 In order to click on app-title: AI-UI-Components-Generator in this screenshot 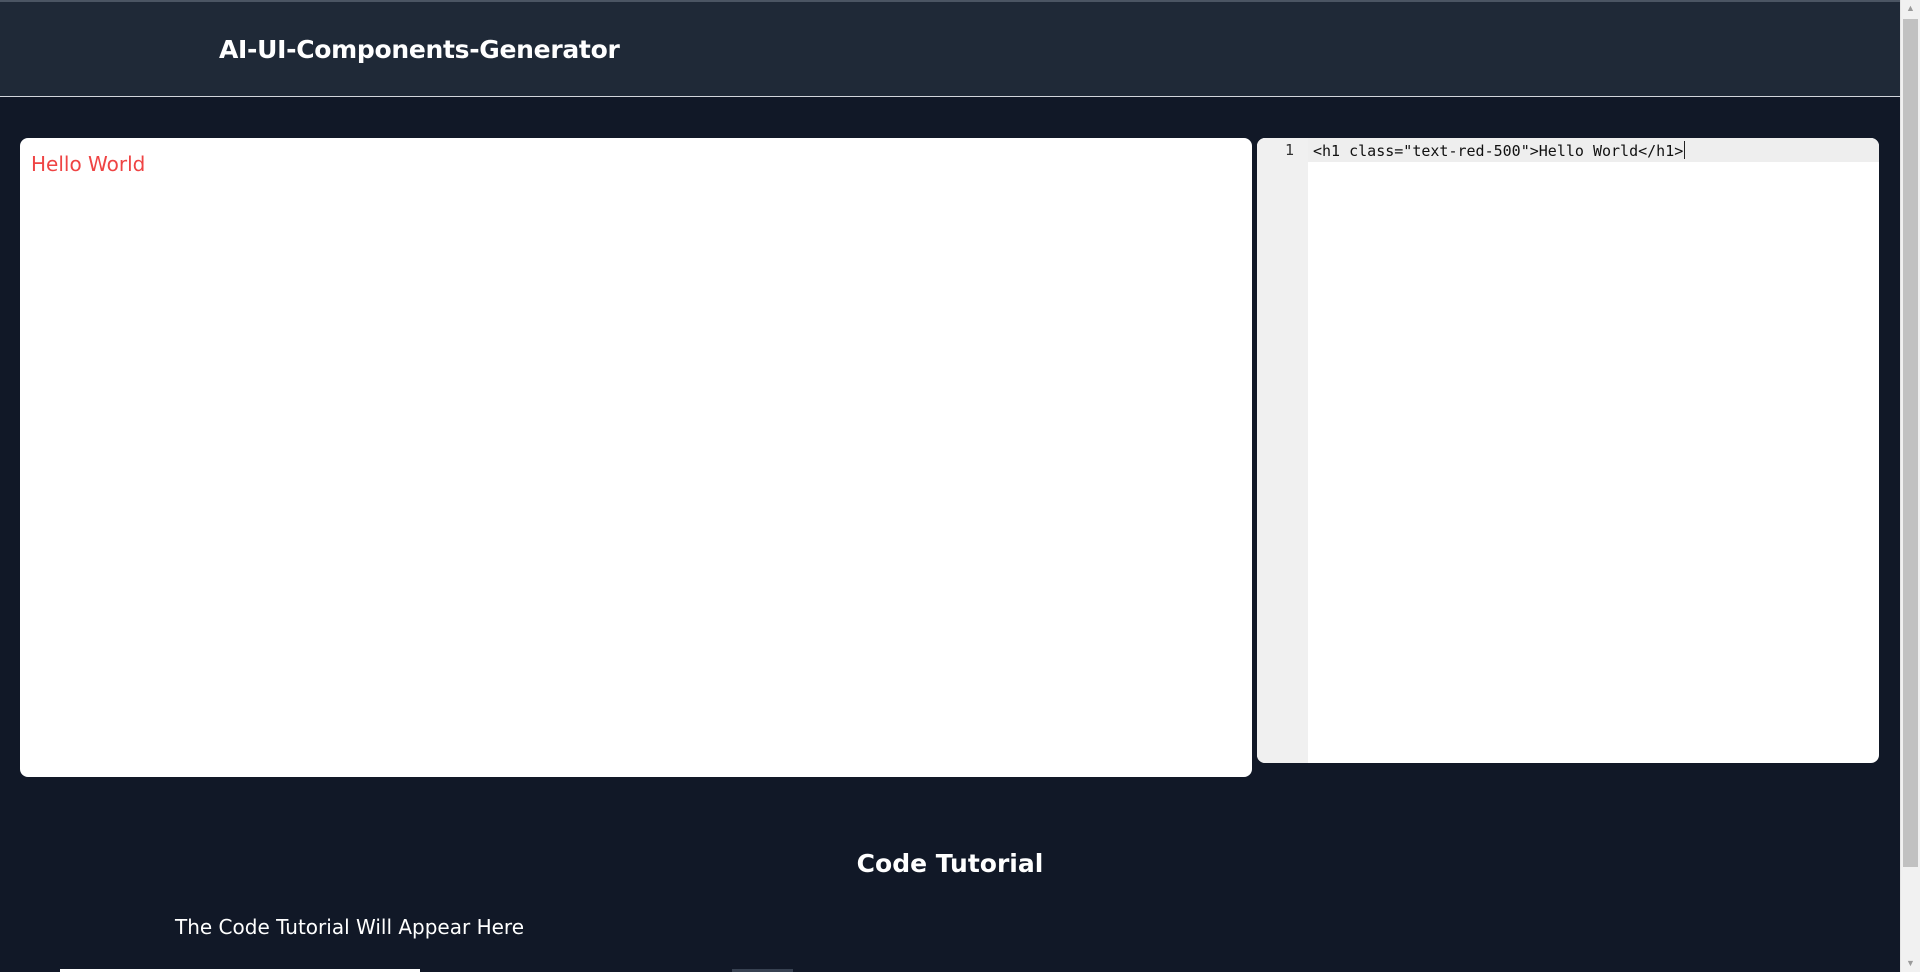, I will do `click(419, 49)`.